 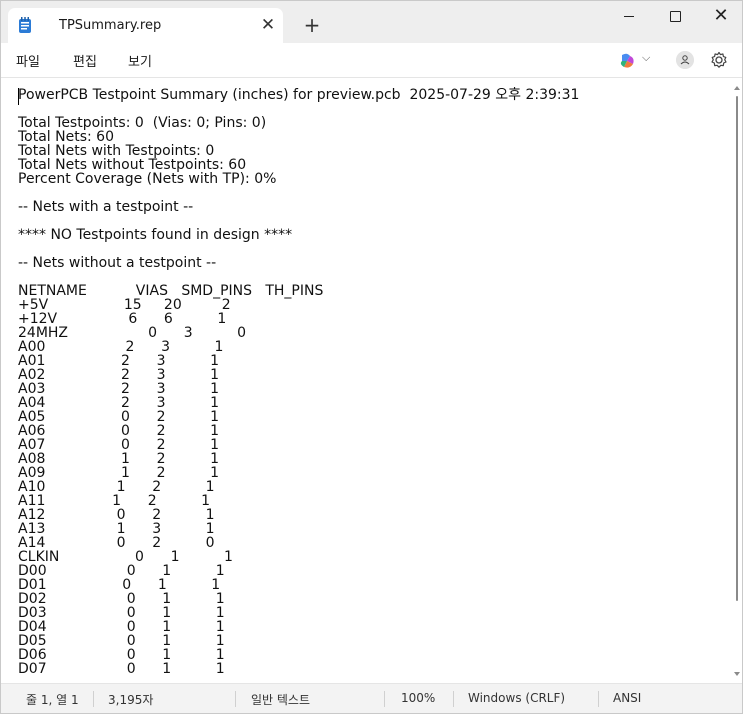 I want to click on tab-title: TPSummary.rep, so click(x=110, y=25).